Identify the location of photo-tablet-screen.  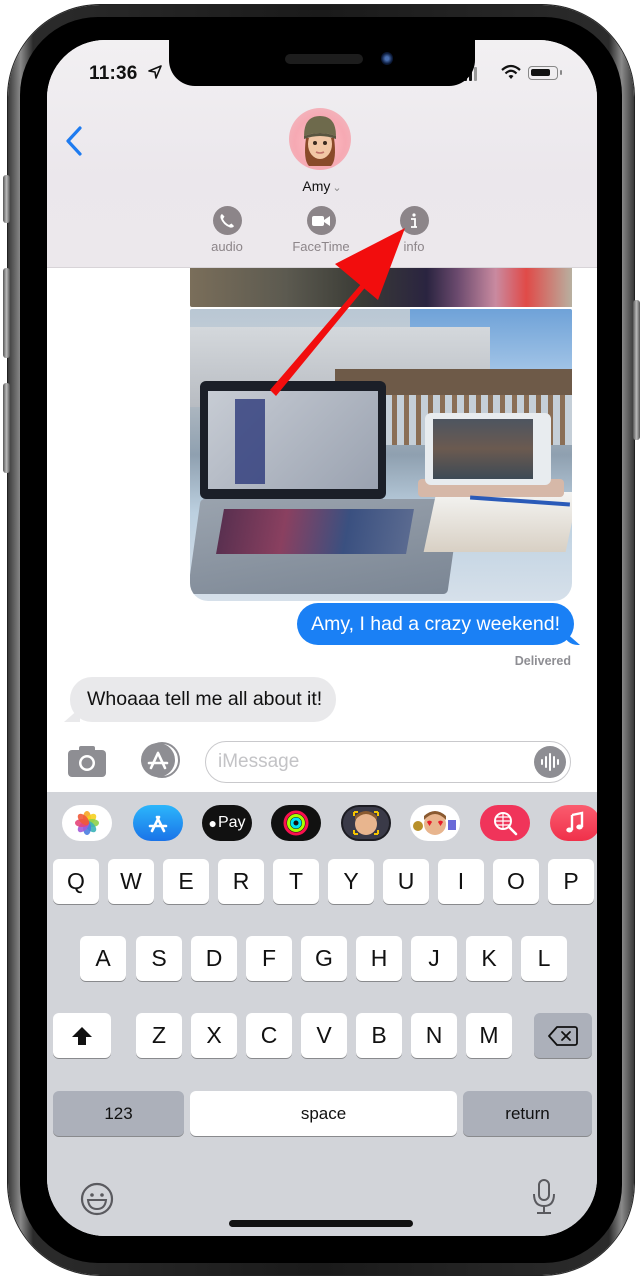
(483, 449).